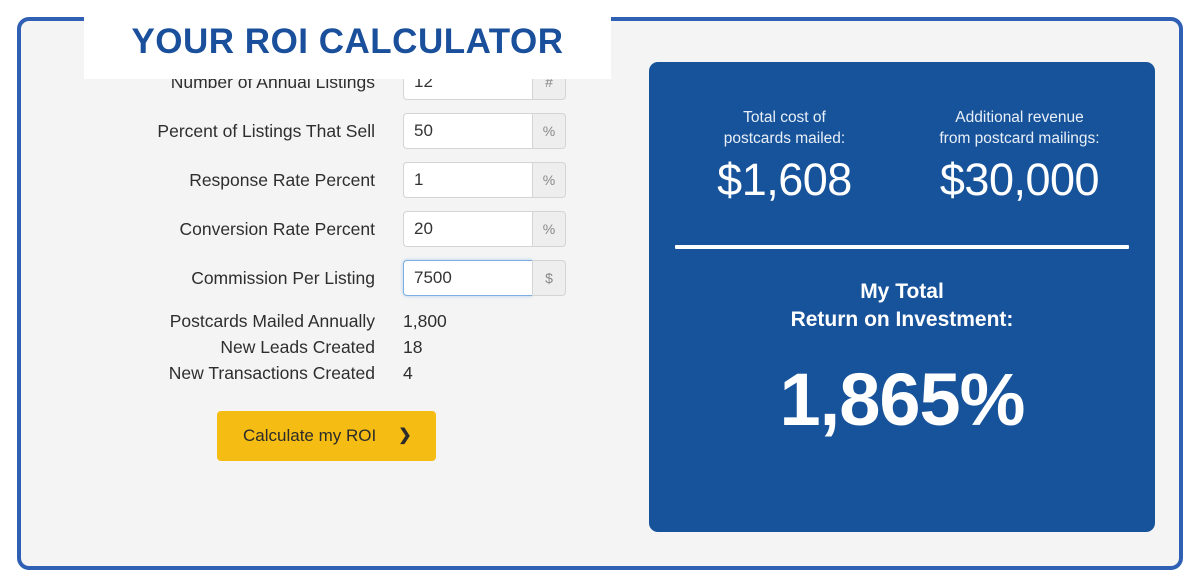  I want to click on input-percent-listings-sell, so click(467, 131).